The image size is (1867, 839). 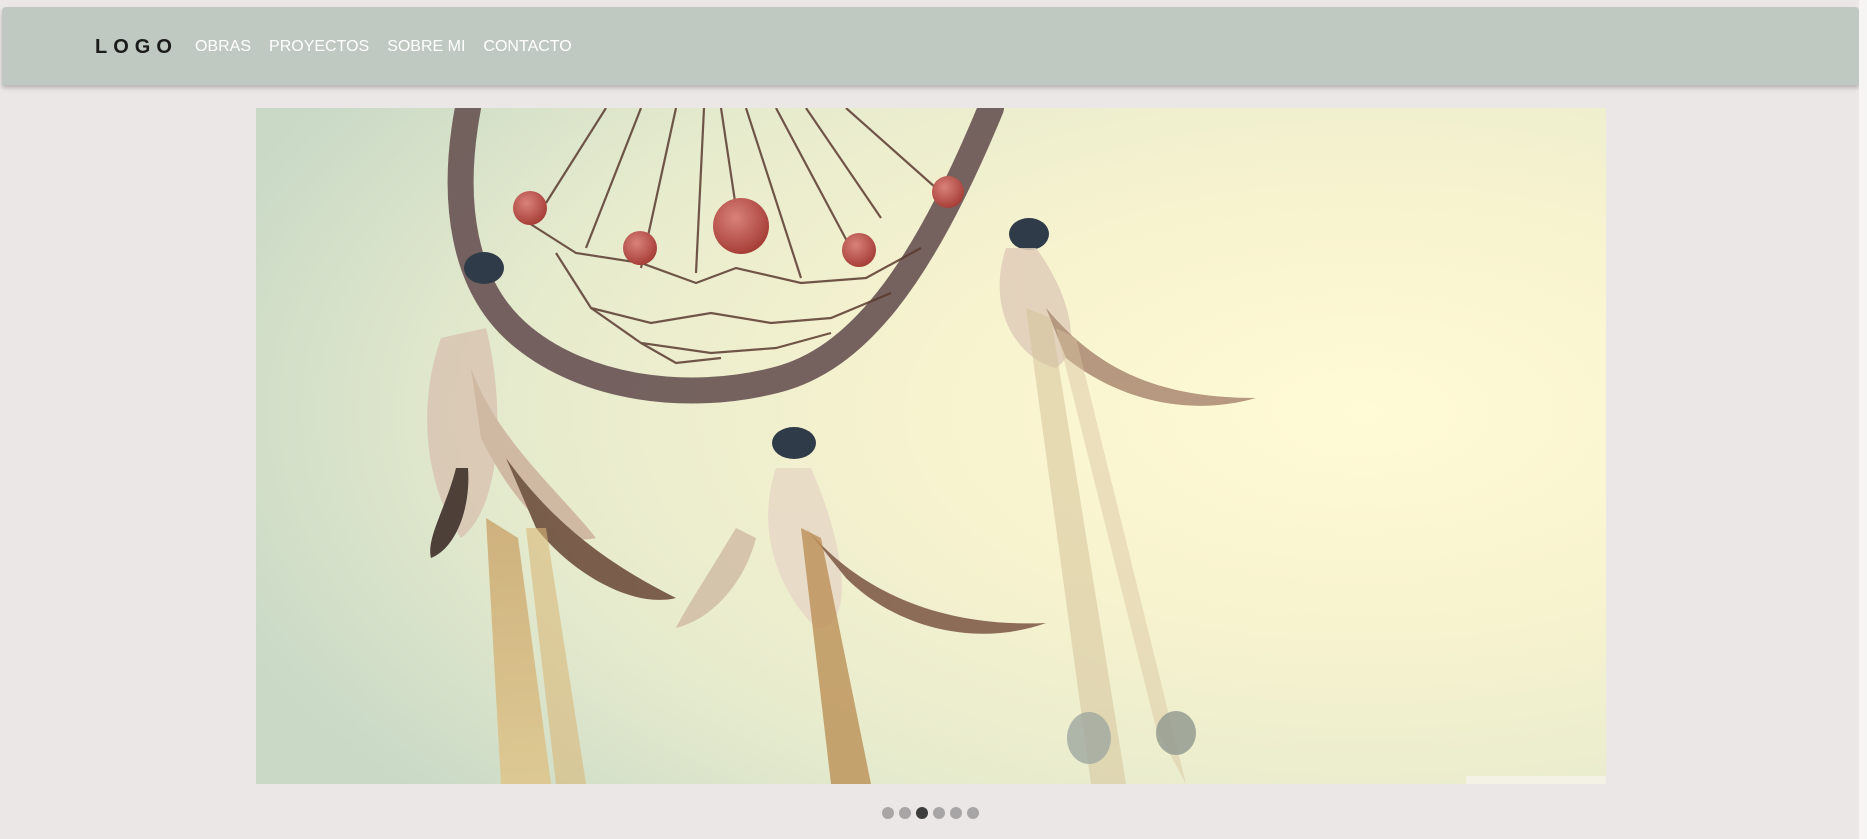 I want to click on top-navbar: LOGO OBRAS PROYECTOS SOBRE MI CONTACTO, so click(x=930, y=46).